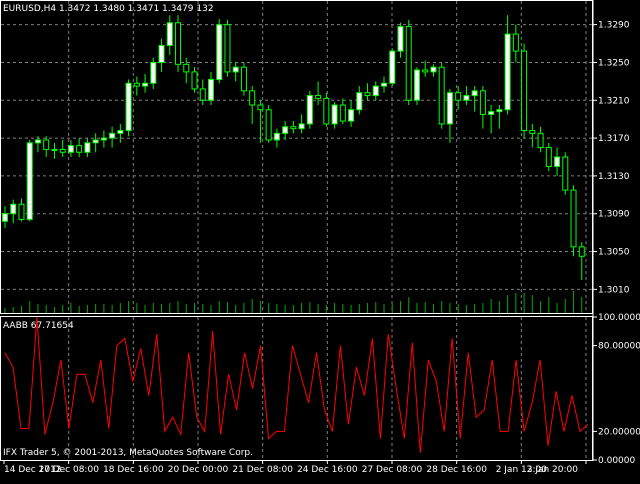 The width and height of the screenshot is (640, 484). What do you see at coordinates (262, 470) in the screenshot?
I see `time-tick-label: 21 Dec 08:00` at bounding box center [262, 470].